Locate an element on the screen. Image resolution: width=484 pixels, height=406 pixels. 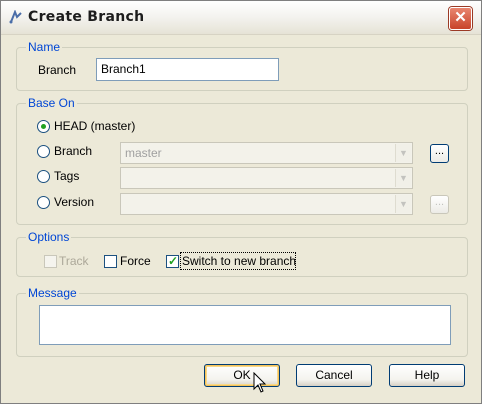
radio-branch-label: Branch is located at coordinates (73, 151).